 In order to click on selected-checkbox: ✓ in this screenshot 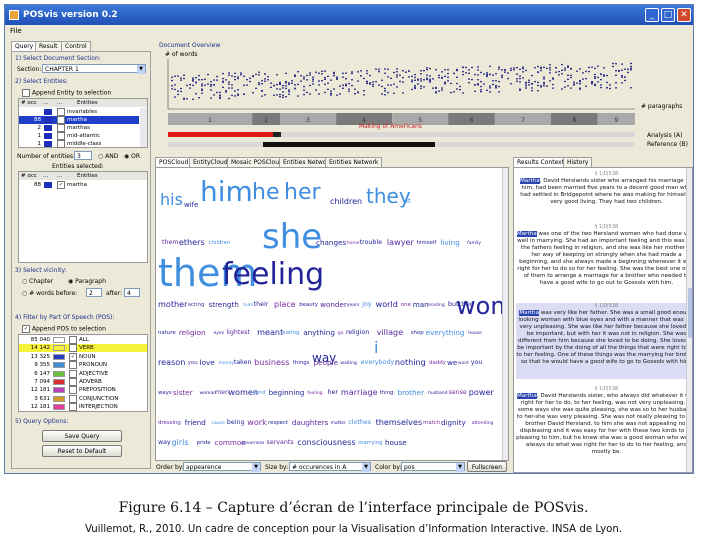, I will do `click(62, 185)`.